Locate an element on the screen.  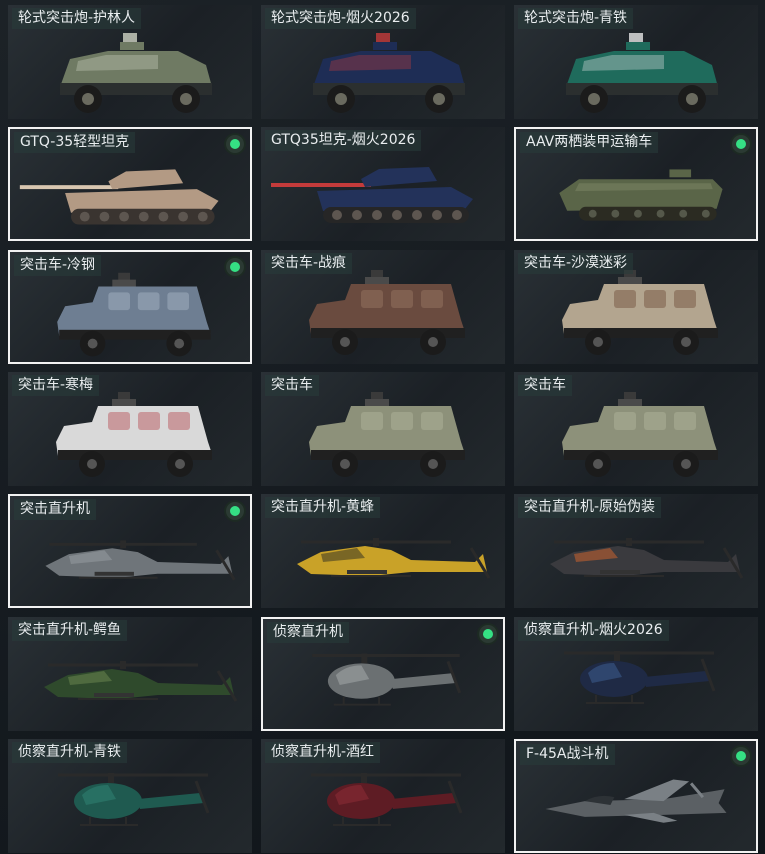
vehicle-card: 侦察直升机 is located at coordinates (383, 674).